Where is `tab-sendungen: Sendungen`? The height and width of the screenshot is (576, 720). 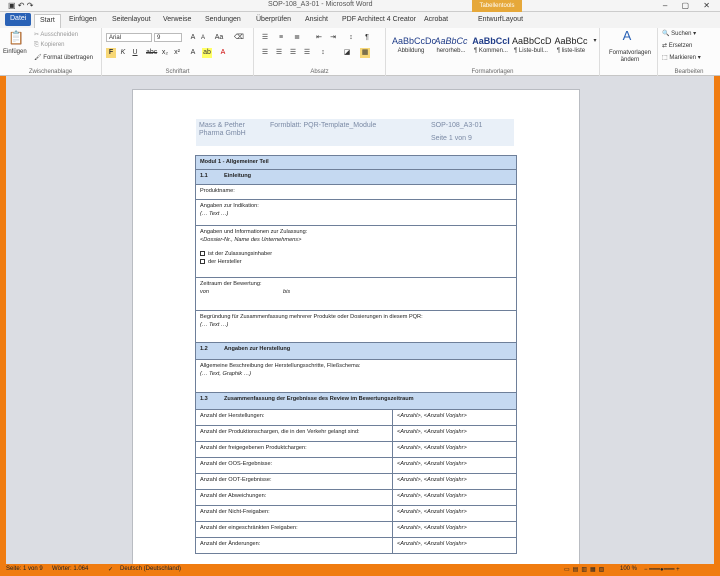 tab-sendungen: Sendungen is located at coordinates (223, 21).